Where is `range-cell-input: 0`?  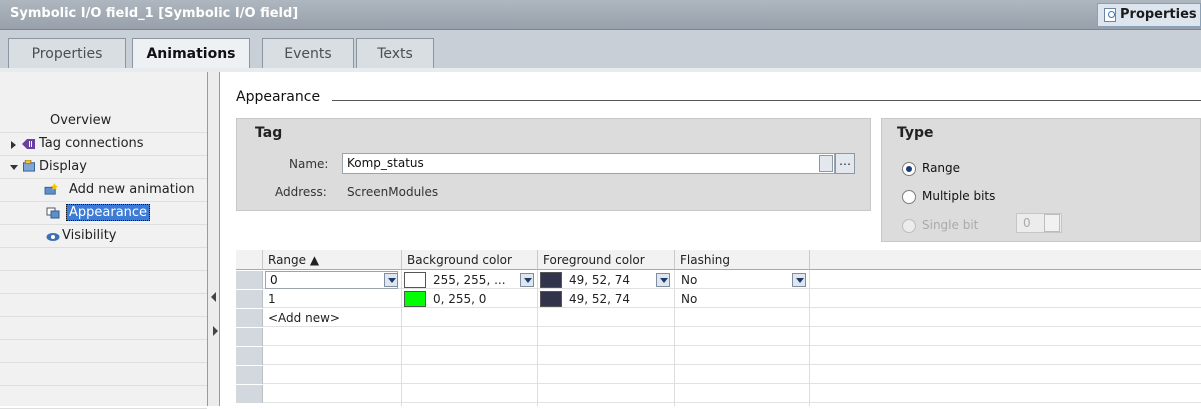 range-cell-input: 0 is located at coordinates (331, 280).